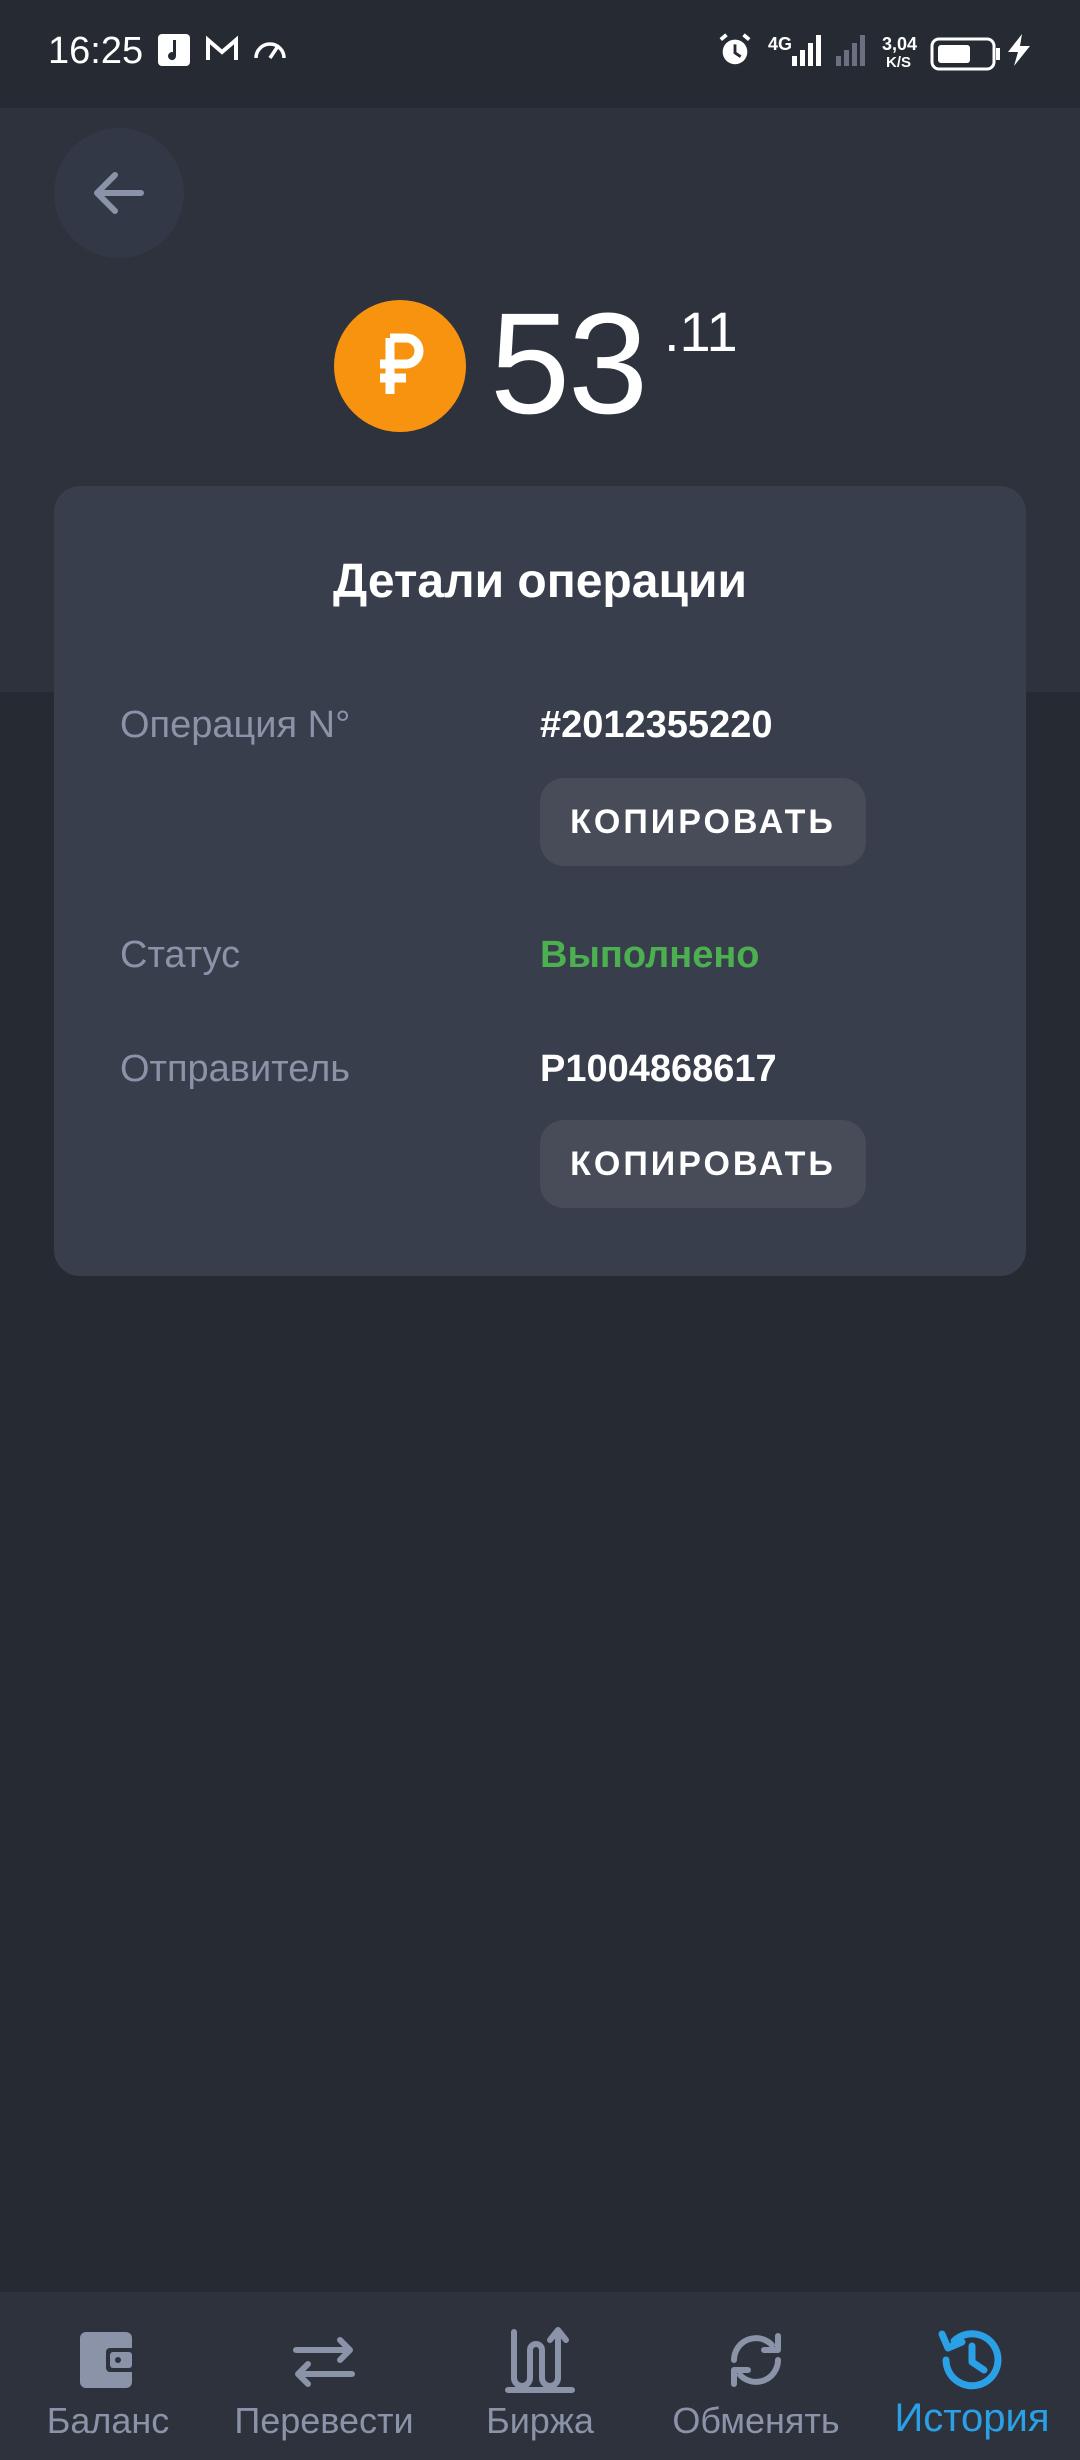 This screenshot has height=2460, width=1080. Describe the element at coordinates (108, 2360) in the screenshot. I see `wallet-icon` at that location.